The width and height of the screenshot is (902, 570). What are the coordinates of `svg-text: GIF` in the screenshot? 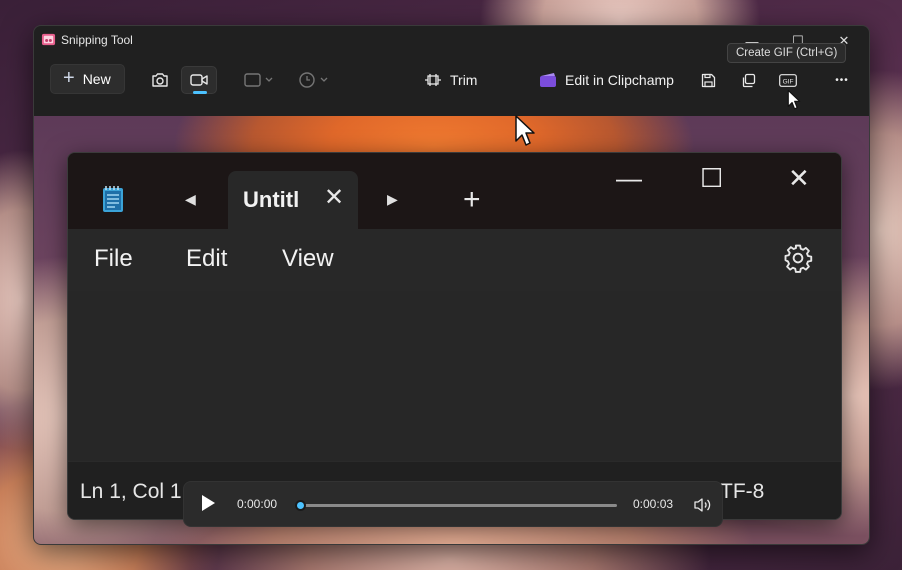 It's located at (788, 81).